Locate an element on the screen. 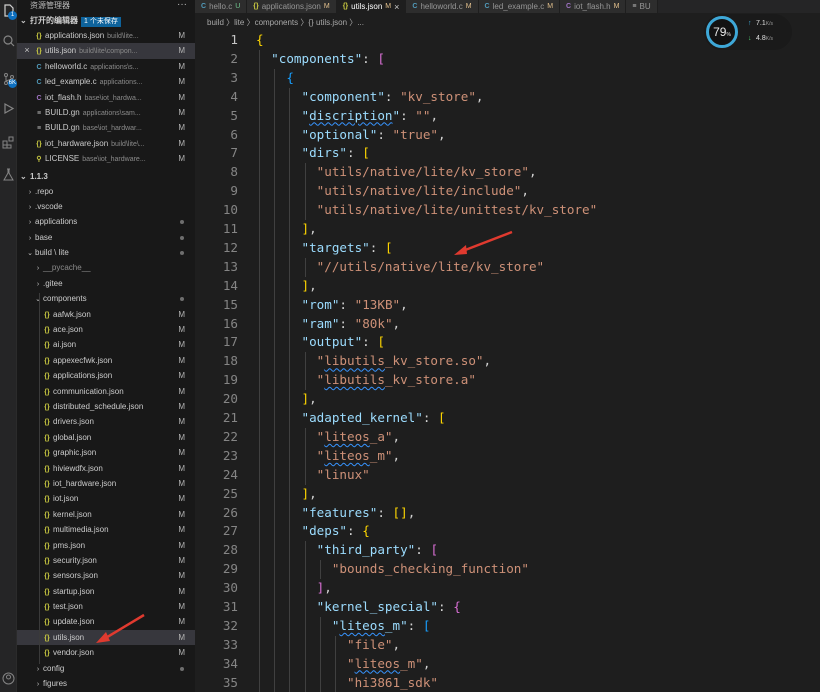  folder-item: › figures is located at coordinates (106, 683).